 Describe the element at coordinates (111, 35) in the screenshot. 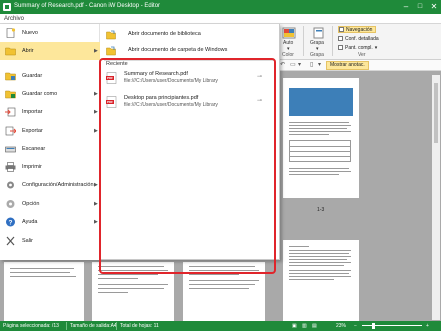

I see `open-library-icon` at that location.